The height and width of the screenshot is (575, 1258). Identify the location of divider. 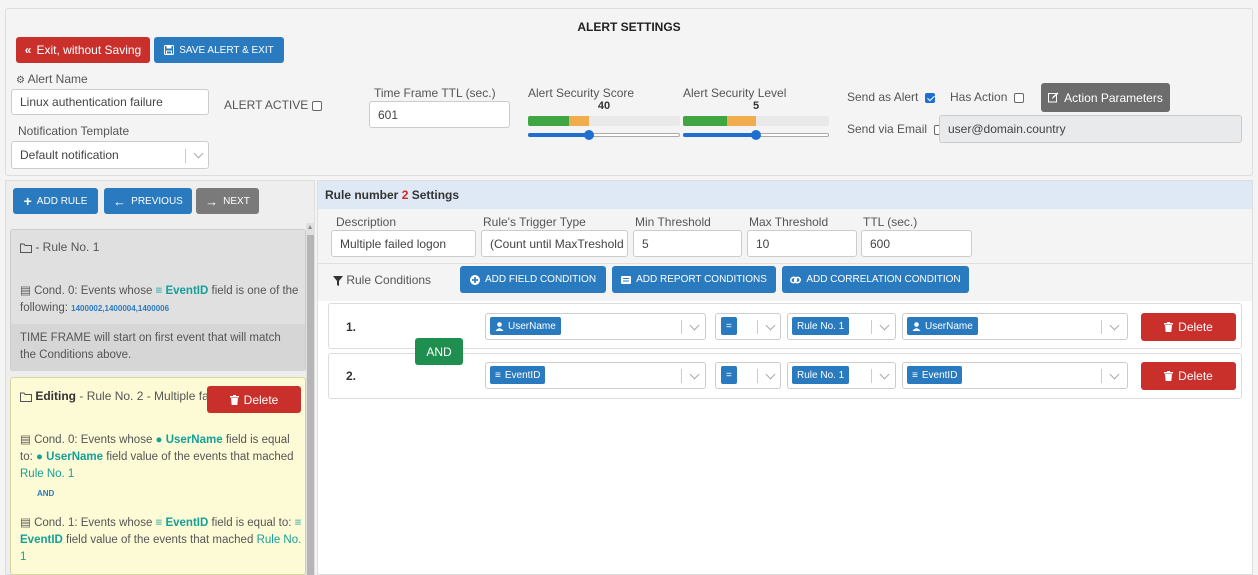
(785, 263).